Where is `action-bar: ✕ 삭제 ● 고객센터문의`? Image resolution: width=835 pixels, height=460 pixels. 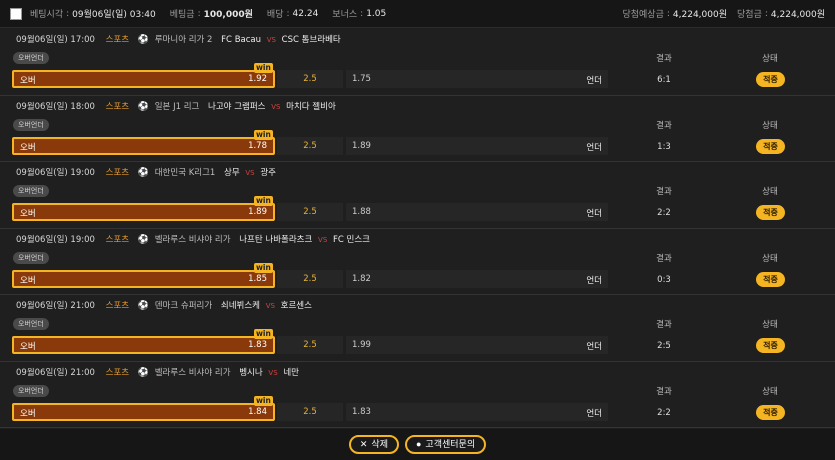
action-bar: ✕ 삭제 ● 고객센터문의 is located at coordinates (417, 444).